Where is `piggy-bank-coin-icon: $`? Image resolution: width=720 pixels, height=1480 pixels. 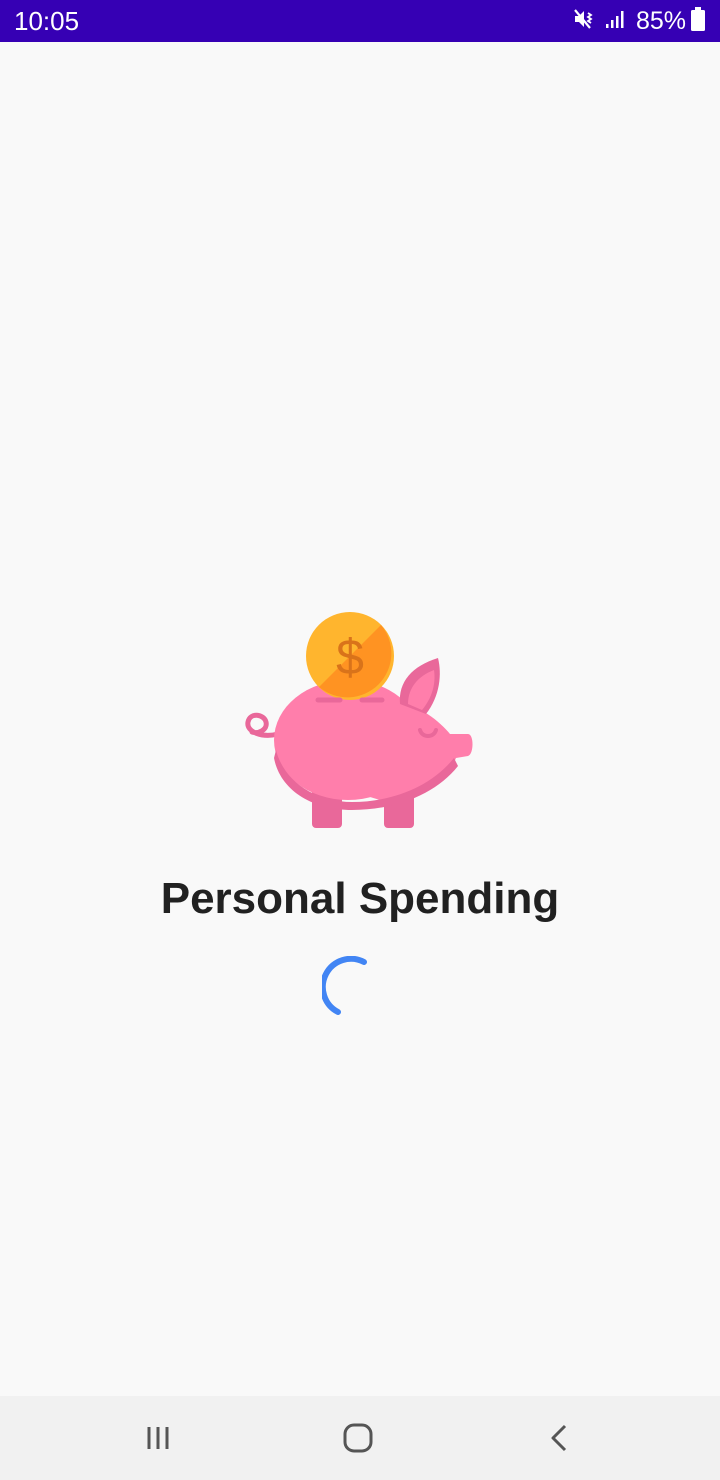
piggy-bank-coin-icon: $ is located at coordinates (359, 720).